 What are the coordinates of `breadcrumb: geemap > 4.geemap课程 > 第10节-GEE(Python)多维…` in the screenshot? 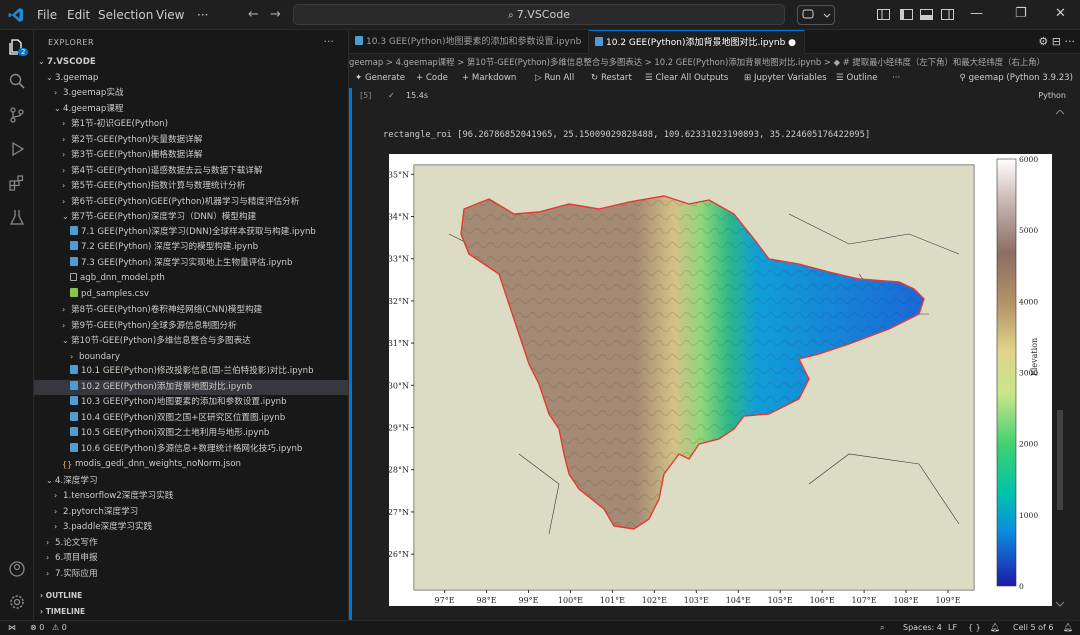 It's located at (714, 62).